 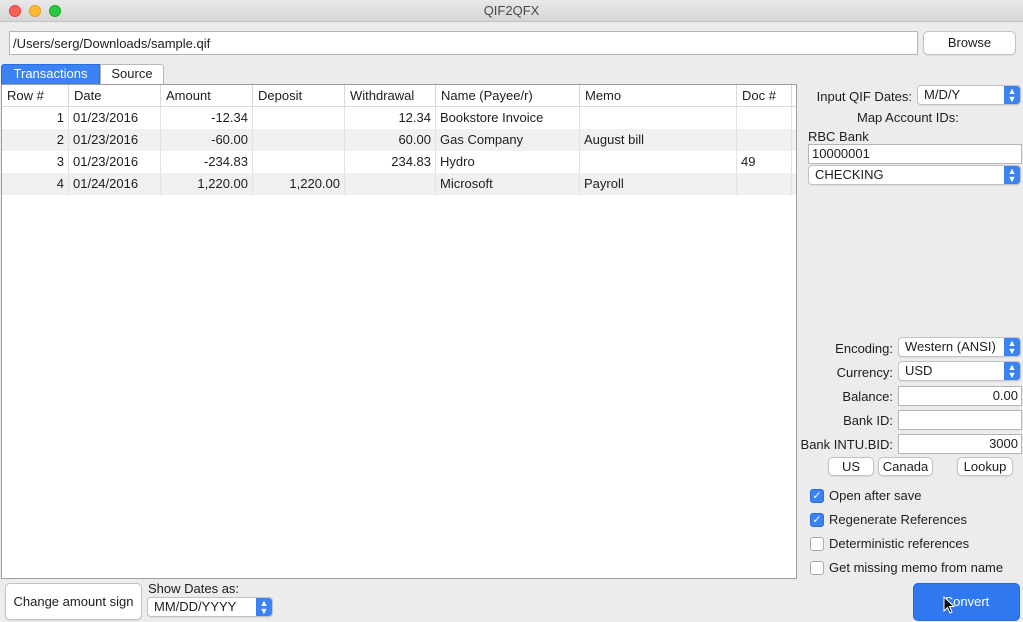 What do you see at coordinates (35, 118) in the screenshot?
I see `cell-row-number: 1` at bounding box center [35, 118].